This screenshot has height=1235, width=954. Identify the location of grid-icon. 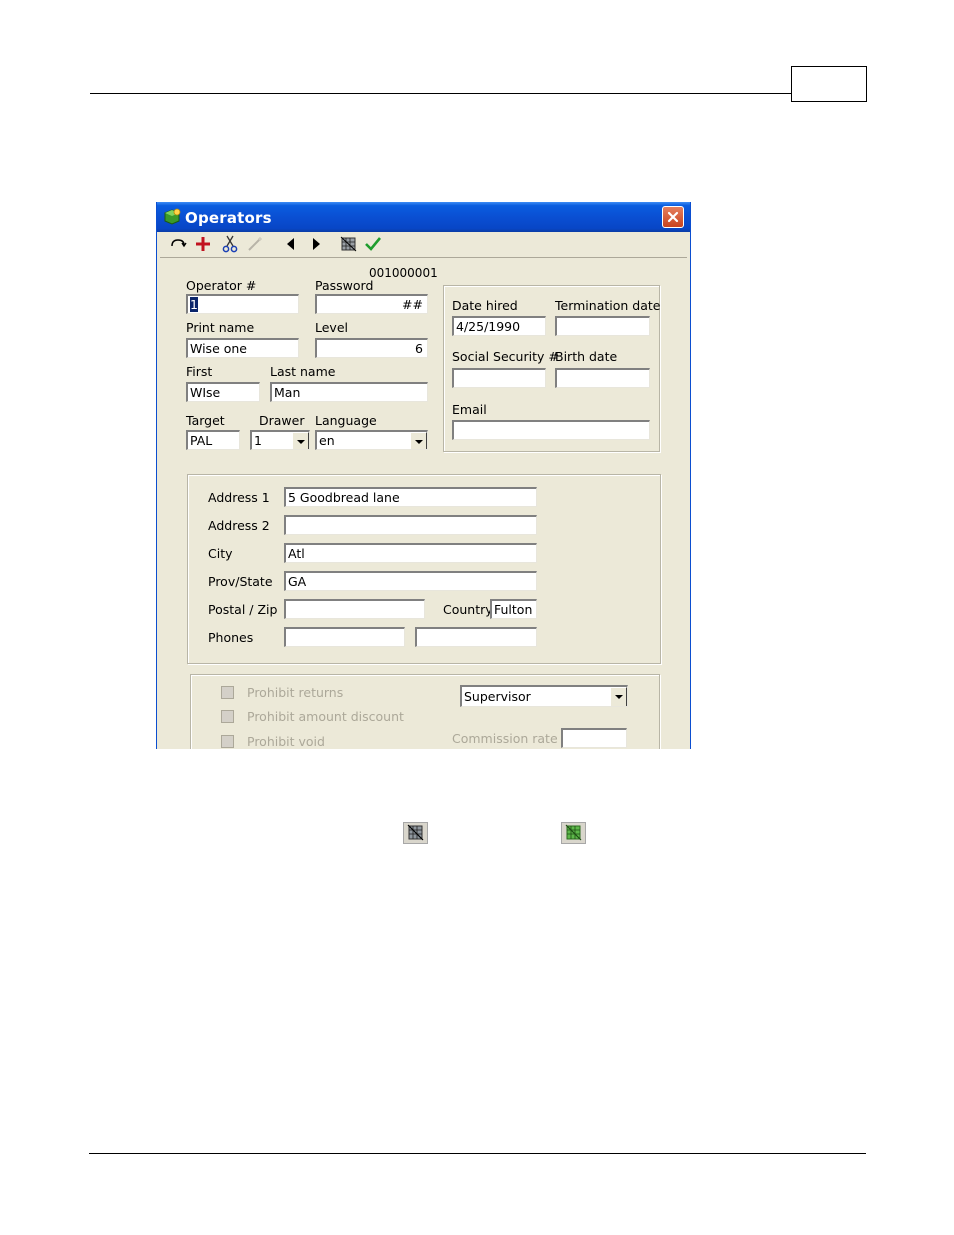
(349, 244).